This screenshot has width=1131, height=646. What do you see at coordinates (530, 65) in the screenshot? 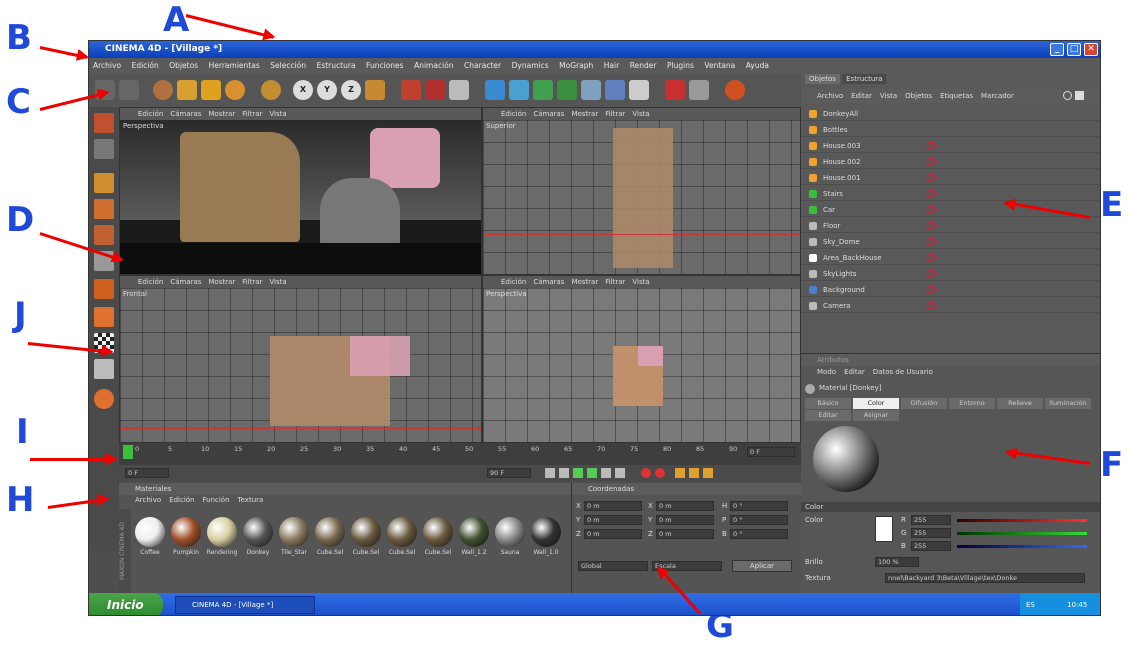
I see `menu-dynamics: Dynamics` at bounding box center [530, 65].